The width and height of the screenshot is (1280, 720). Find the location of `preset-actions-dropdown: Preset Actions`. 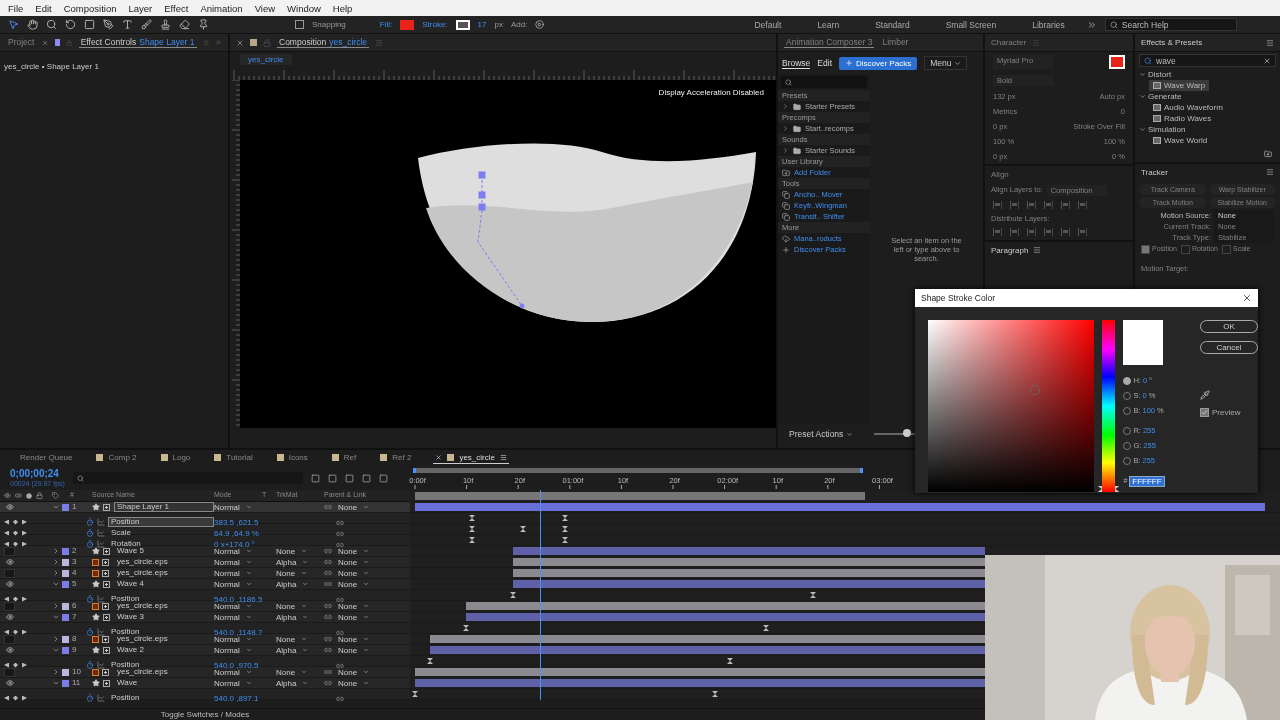

preset-actions-dropdown: Preset Actions is located at coordinates (821, 434).